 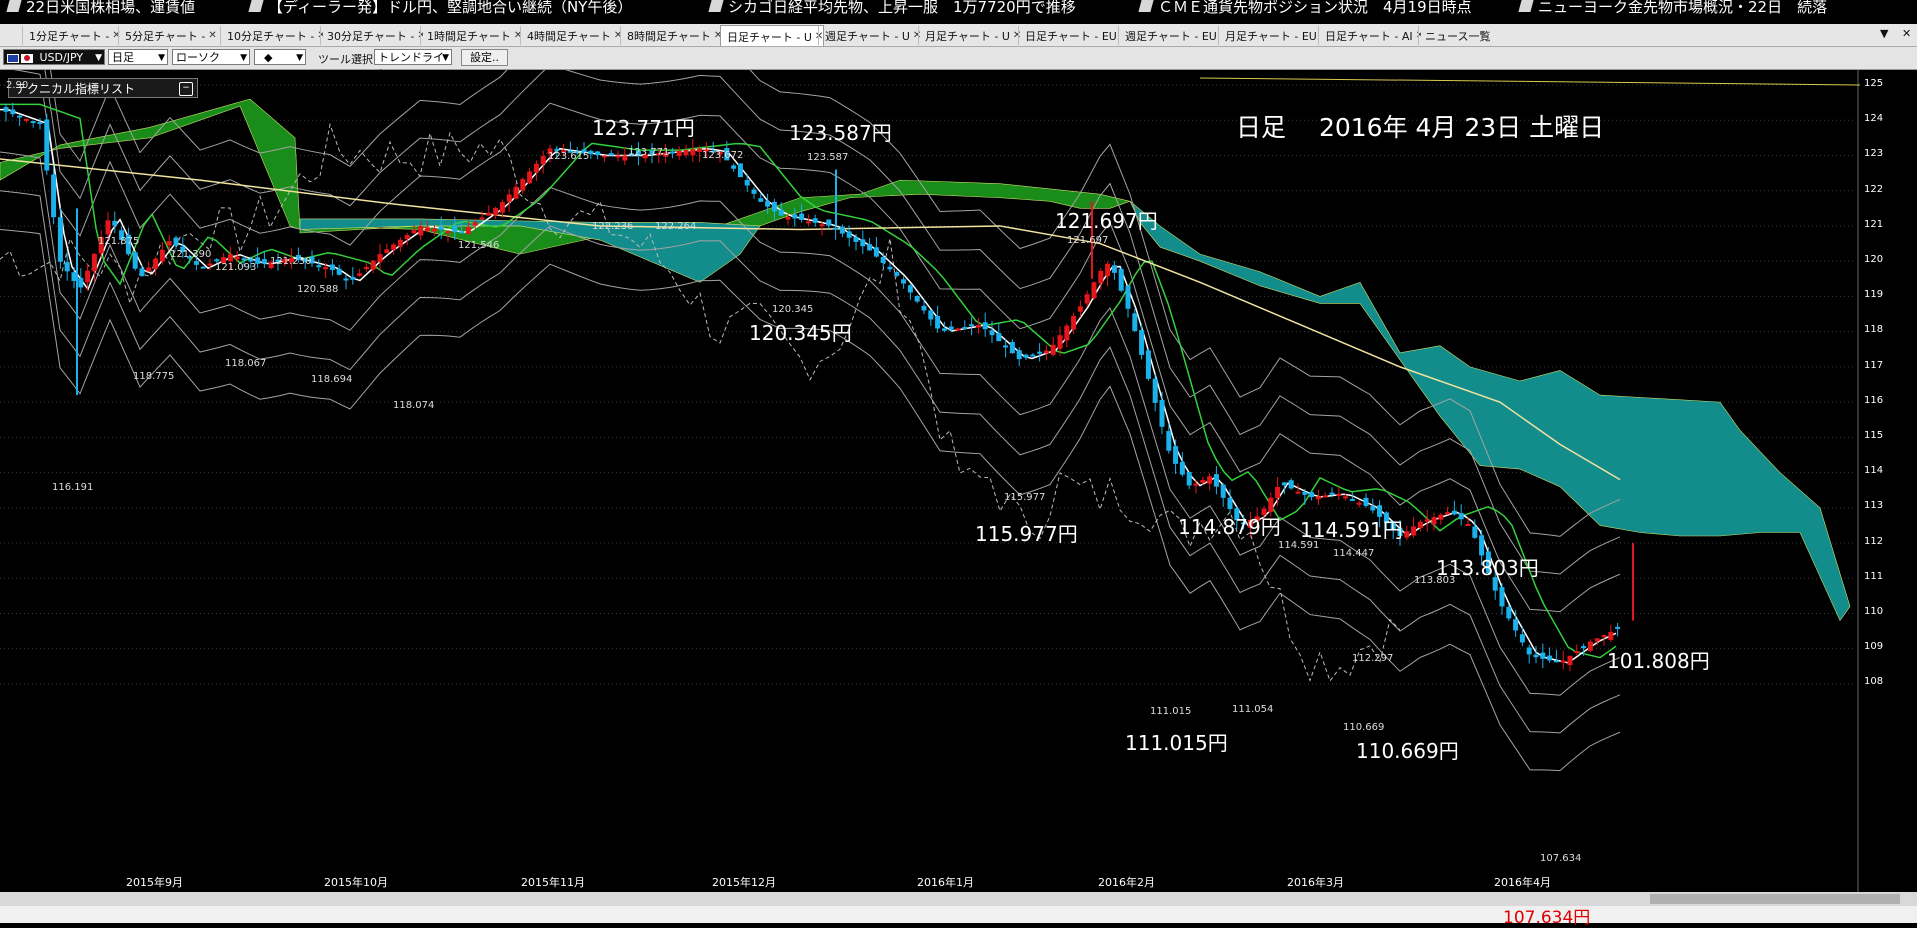 I want to click on y-axis-tick: 116, so click(x=1874, y=400).